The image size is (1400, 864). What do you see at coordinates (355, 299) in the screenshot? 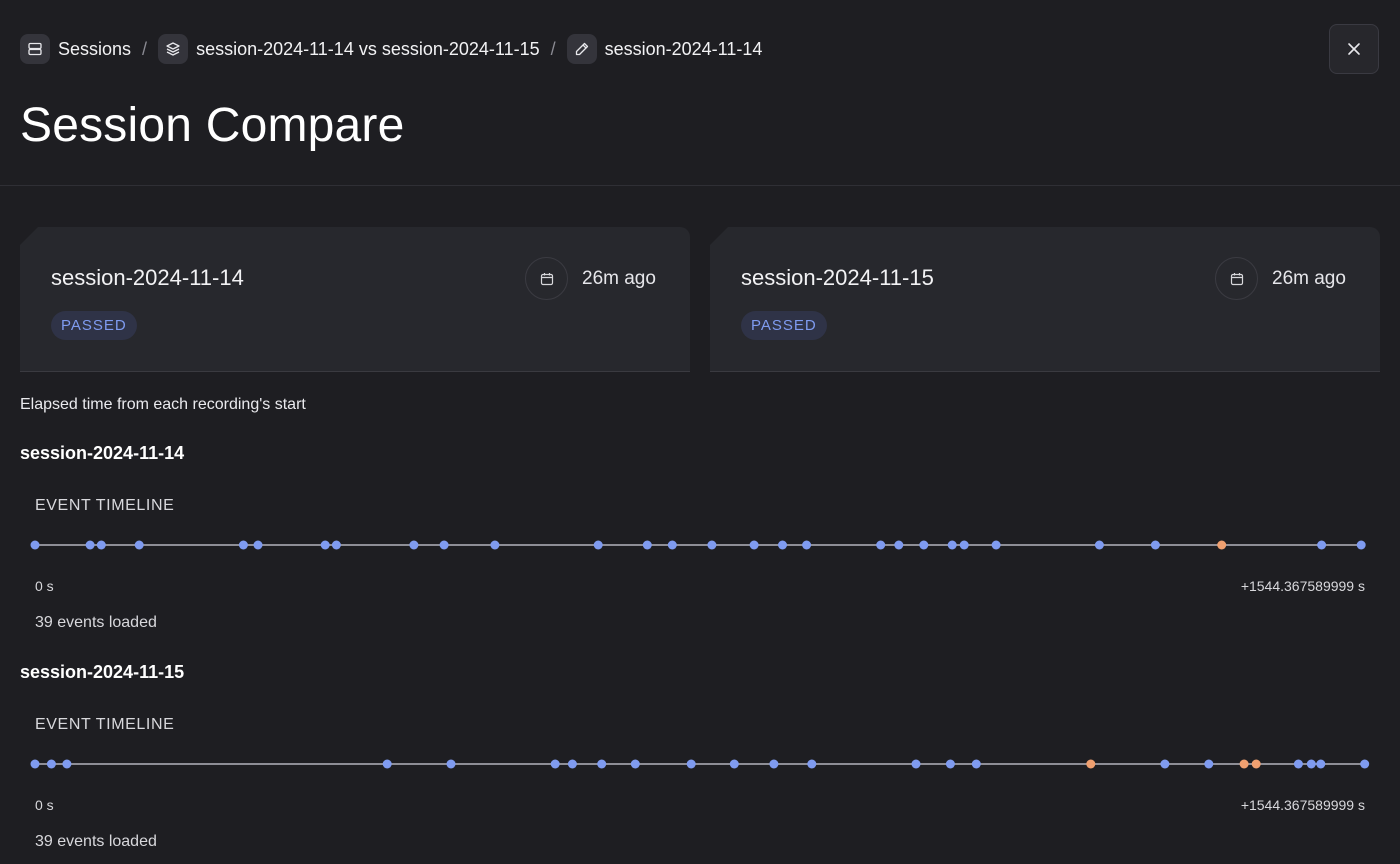
I see `session-card: session-2024-11-14 PASSED 26m ago` at bounding box center [355, 299].